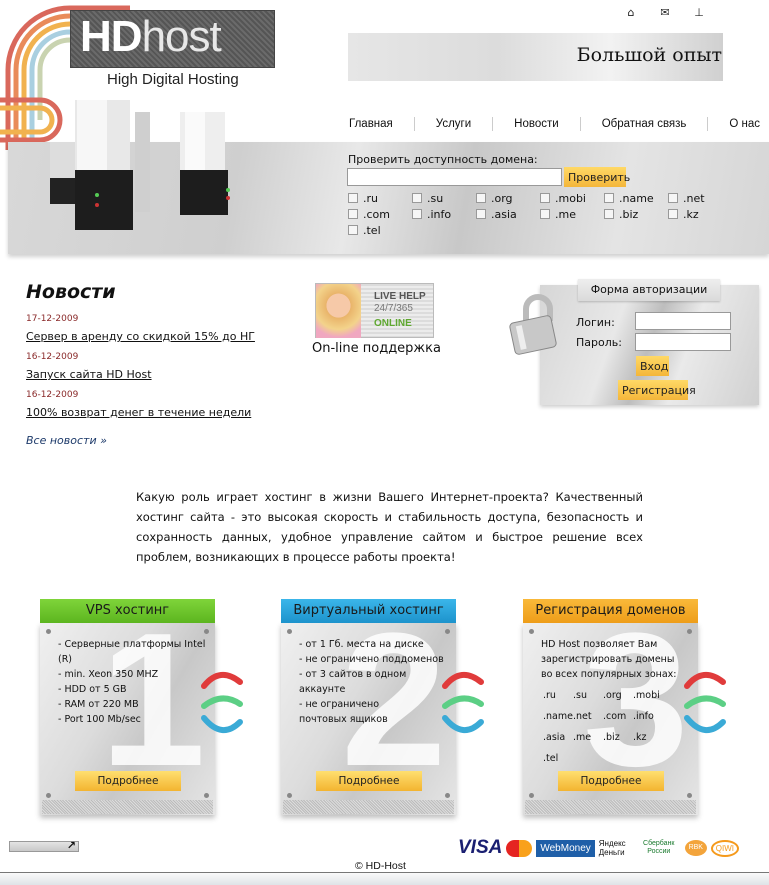 The width and height of the screenshot is (769, 885). I want to click on password-input, so click(683, 342).